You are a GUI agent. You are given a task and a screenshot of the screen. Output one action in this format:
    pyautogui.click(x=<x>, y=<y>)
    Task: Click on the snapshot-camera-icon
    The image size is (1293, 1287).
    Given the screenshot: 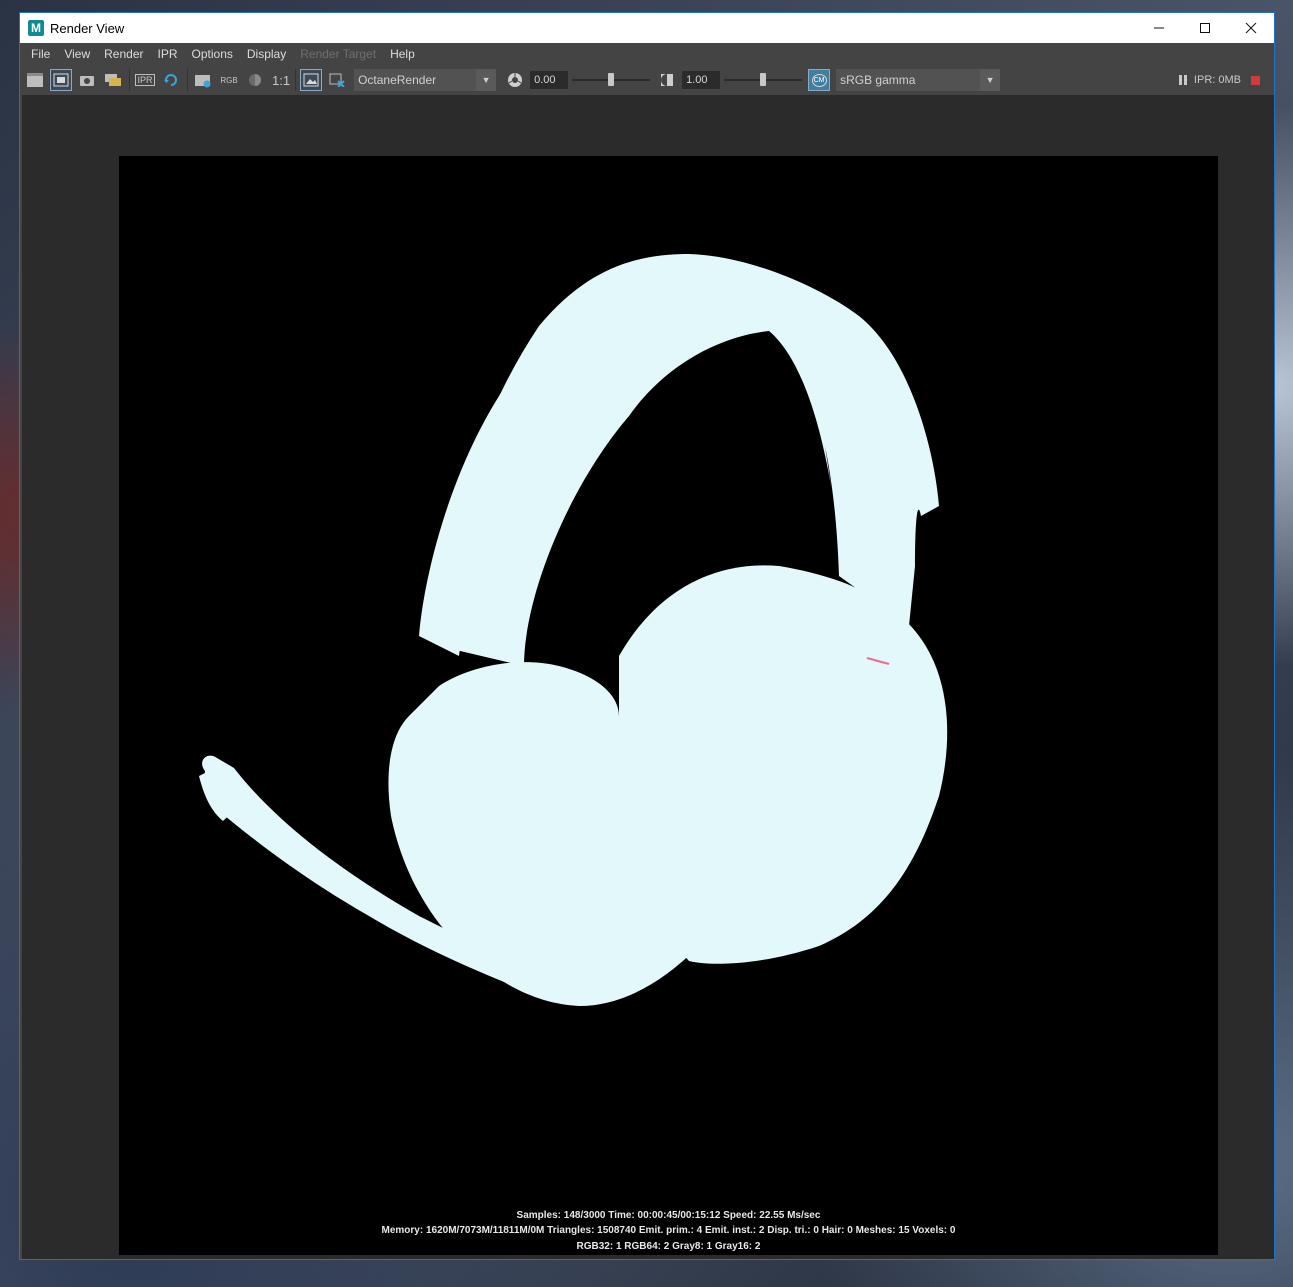 What is the action you would take?
    pyautogui.click(x=87, y=80)
    